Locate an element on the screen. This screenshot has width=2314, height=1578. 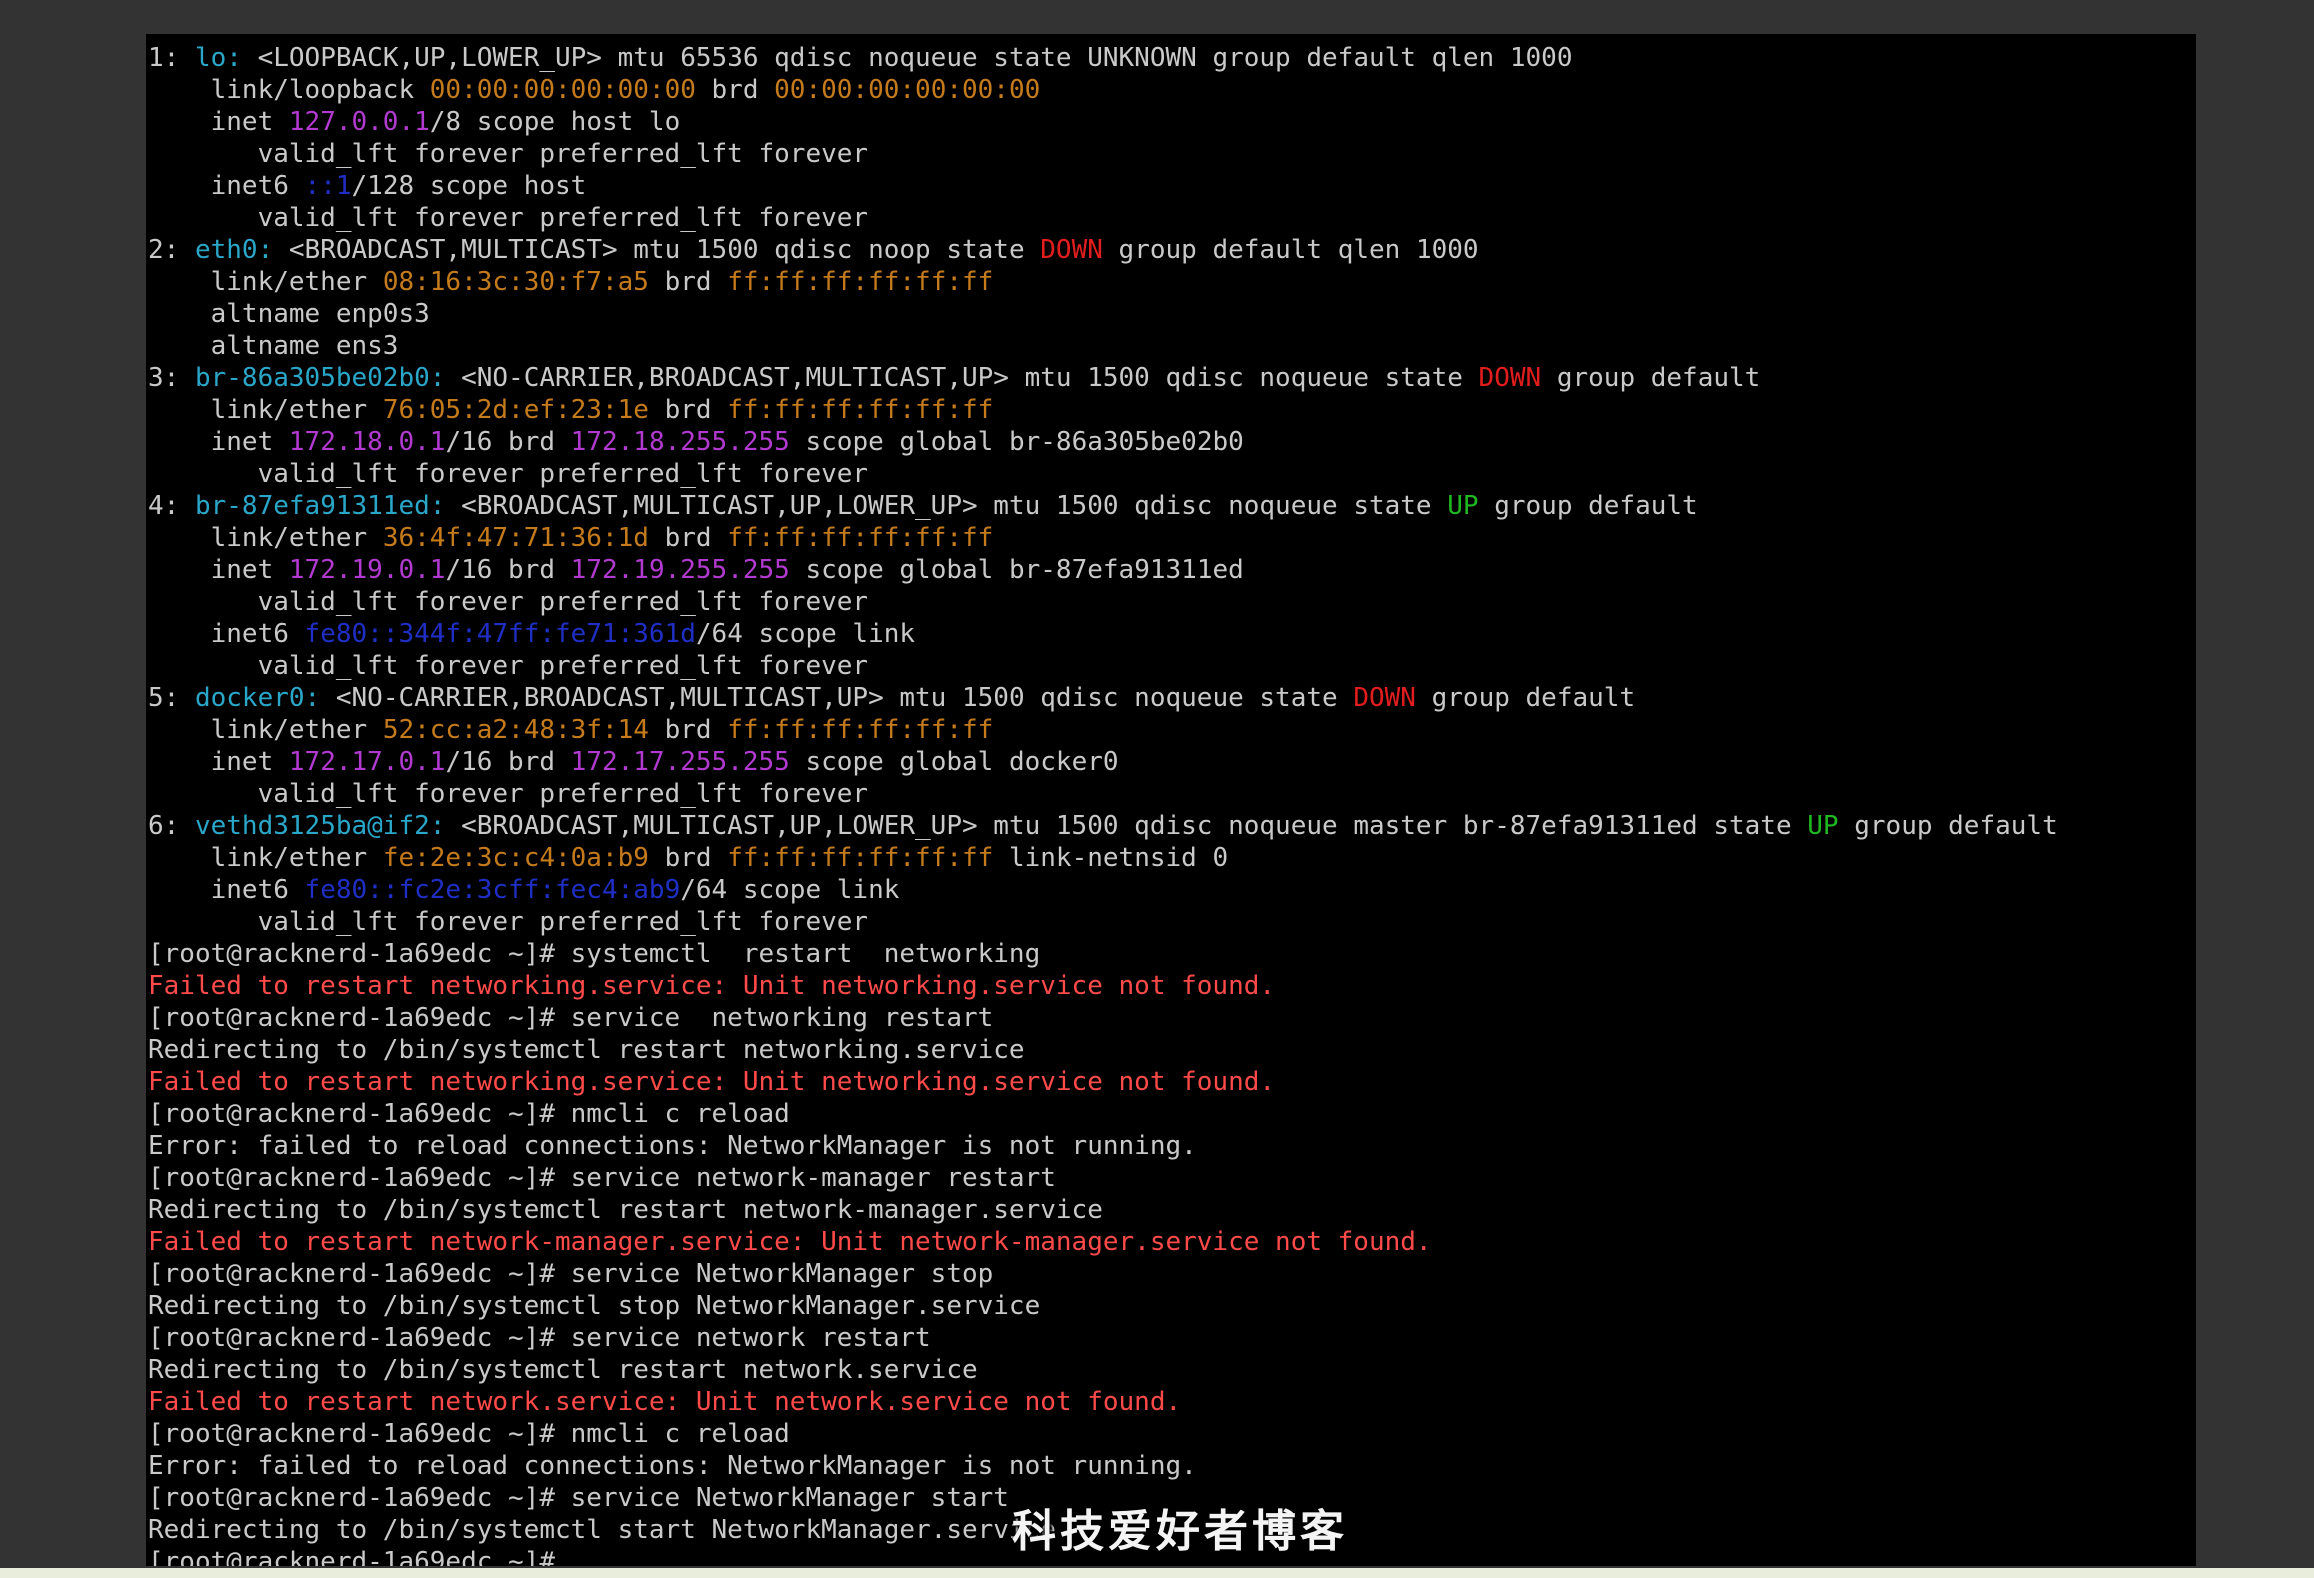
terminal-text-segment: 36:4f:47:71:36:1d is located at coordinates (515, 538).